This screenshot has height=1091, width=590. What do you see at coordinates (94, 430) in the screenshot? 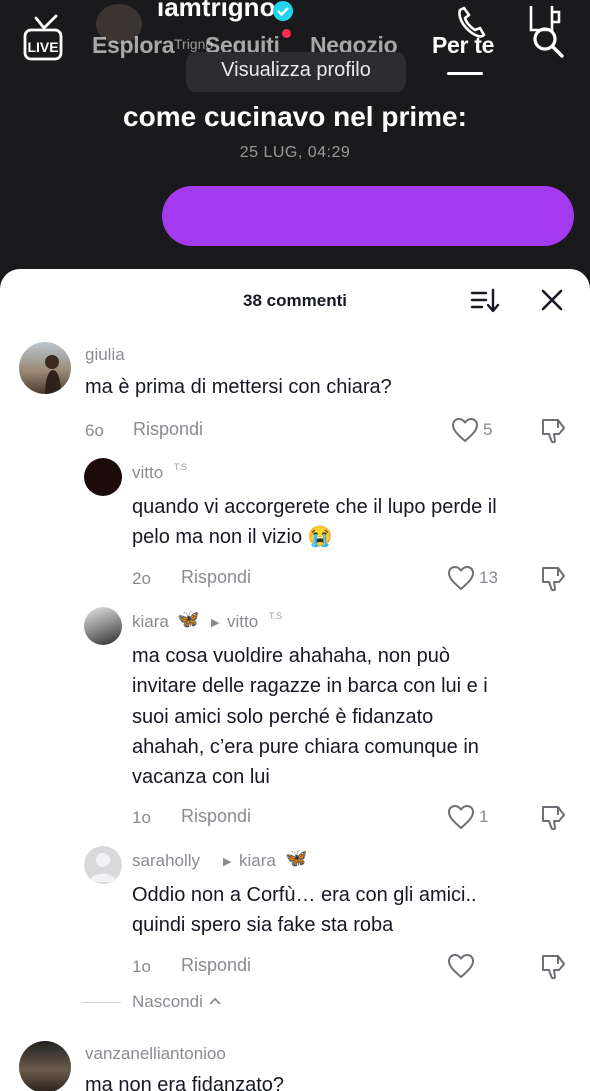
I see `comment-time: 6o` at bounding box center [94, 430].